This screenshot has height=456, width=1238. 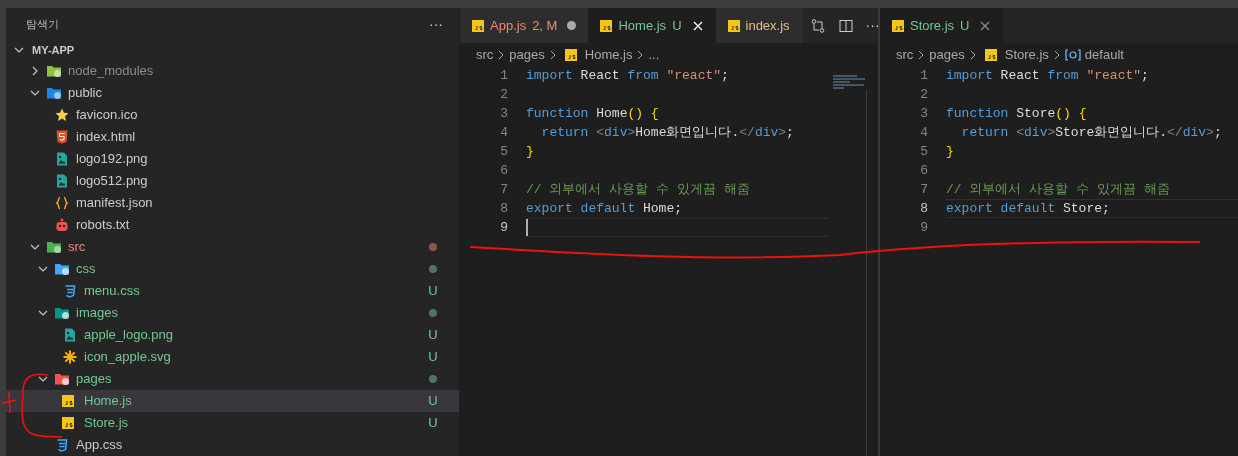 What do you see at coordinates (70, 357) in the screenshot?
I see `asterisk-icon` at bounding box center [70, 357].